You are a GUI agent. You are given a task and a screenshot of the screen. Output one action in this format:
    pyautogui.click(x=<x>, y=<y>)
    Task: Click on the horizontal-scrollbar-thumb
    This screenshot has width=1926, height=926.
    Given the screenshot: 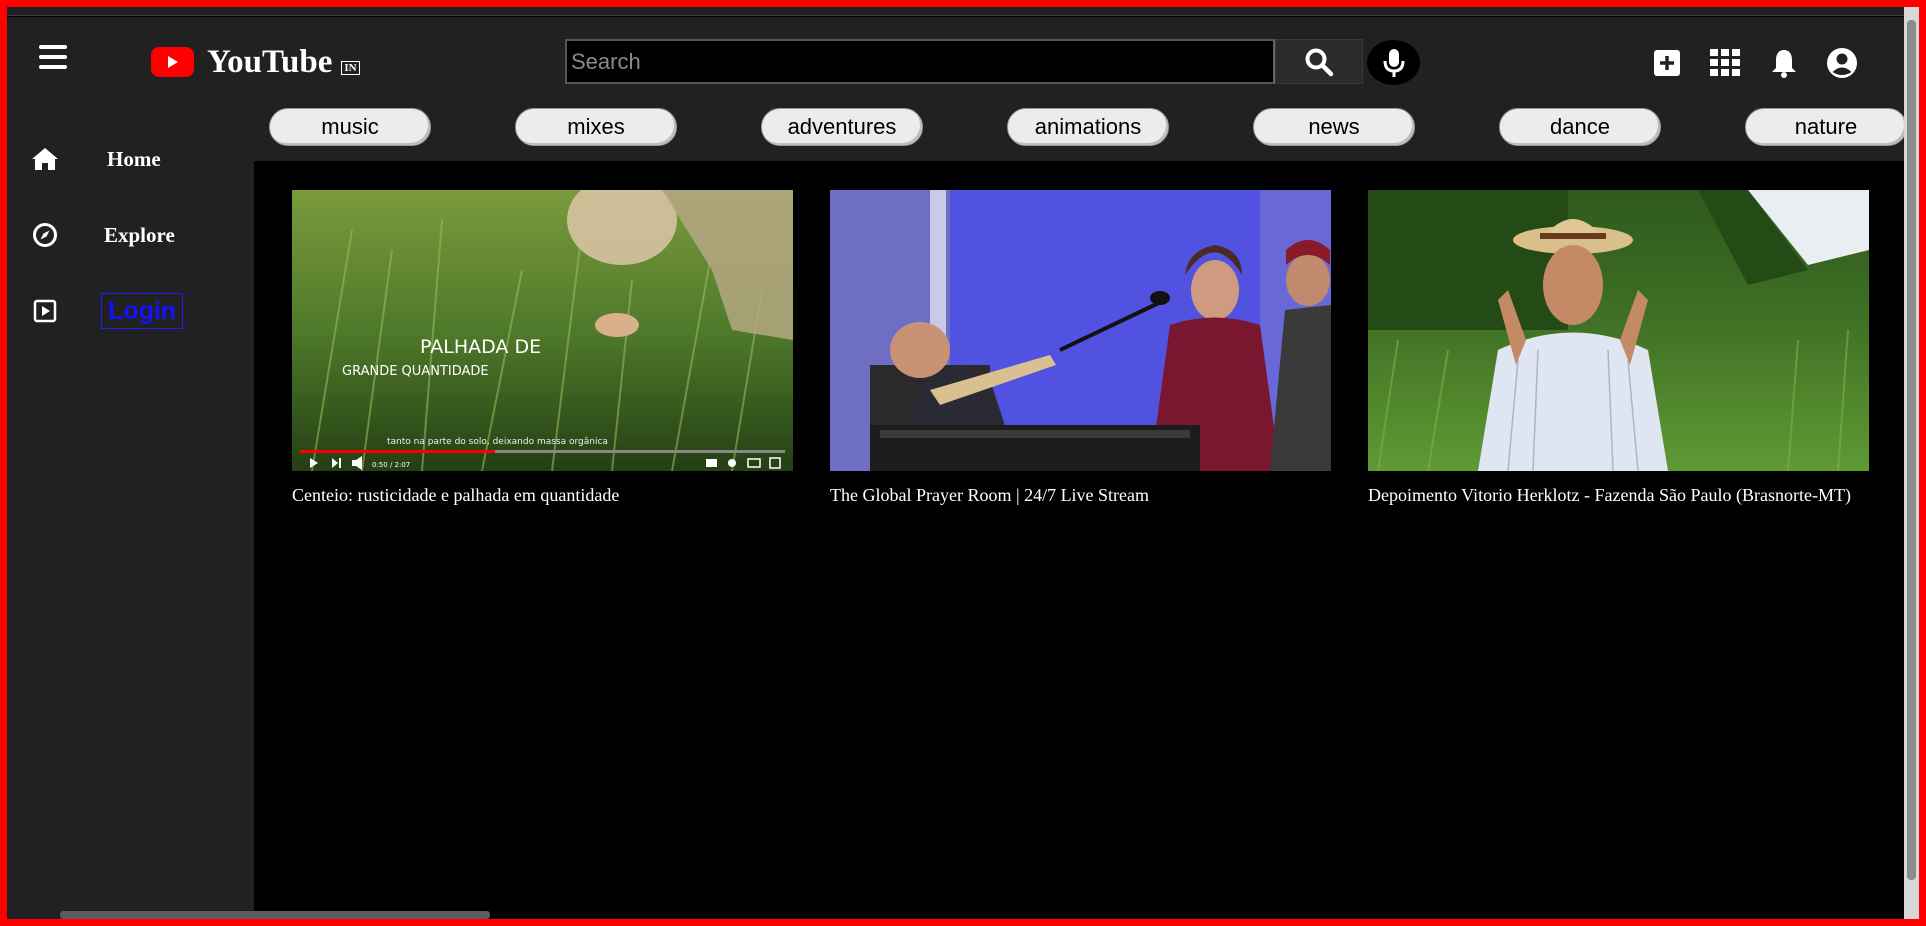 What is the action you would take?
    pyautogui.click(x=275, y=915)
    